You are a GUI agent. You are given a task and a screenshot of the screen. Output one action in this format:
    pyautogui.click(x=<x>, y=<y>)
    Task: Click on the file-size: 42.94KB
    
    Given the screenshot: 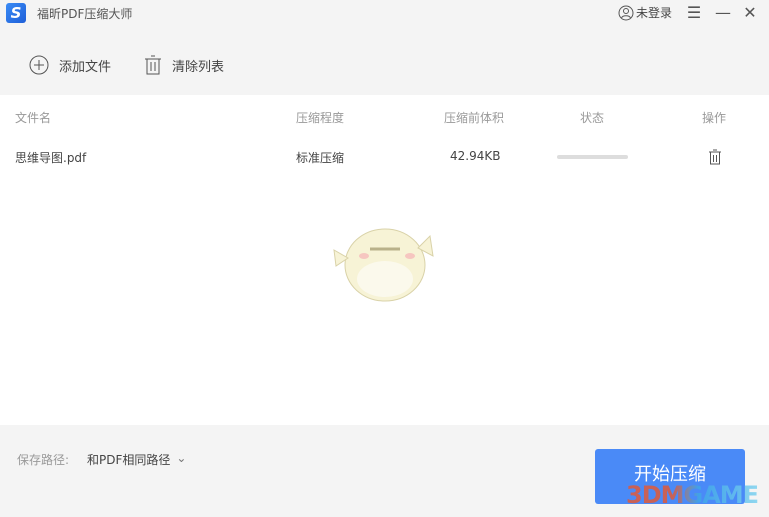 What is the action you would take?
    pyautogui.click(x=475, y=156)
    